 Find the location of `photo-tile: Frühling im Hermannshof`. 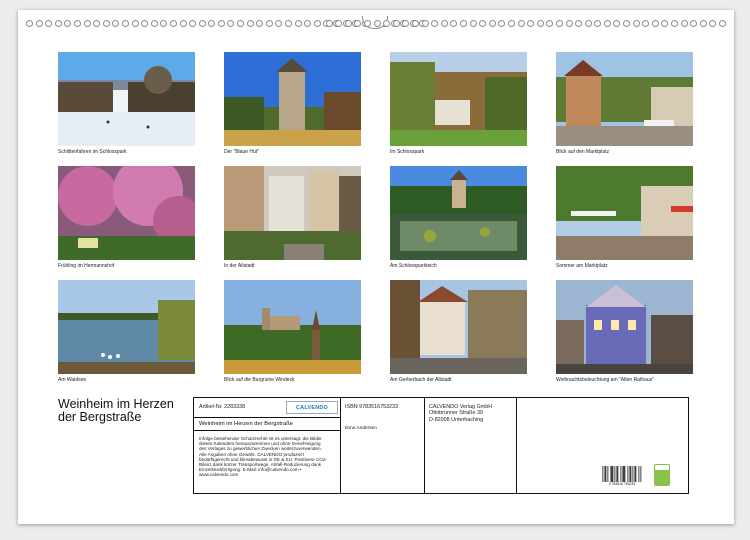

photo-tile: Frühling im Hermannshof is located at coordinates (126, 217).